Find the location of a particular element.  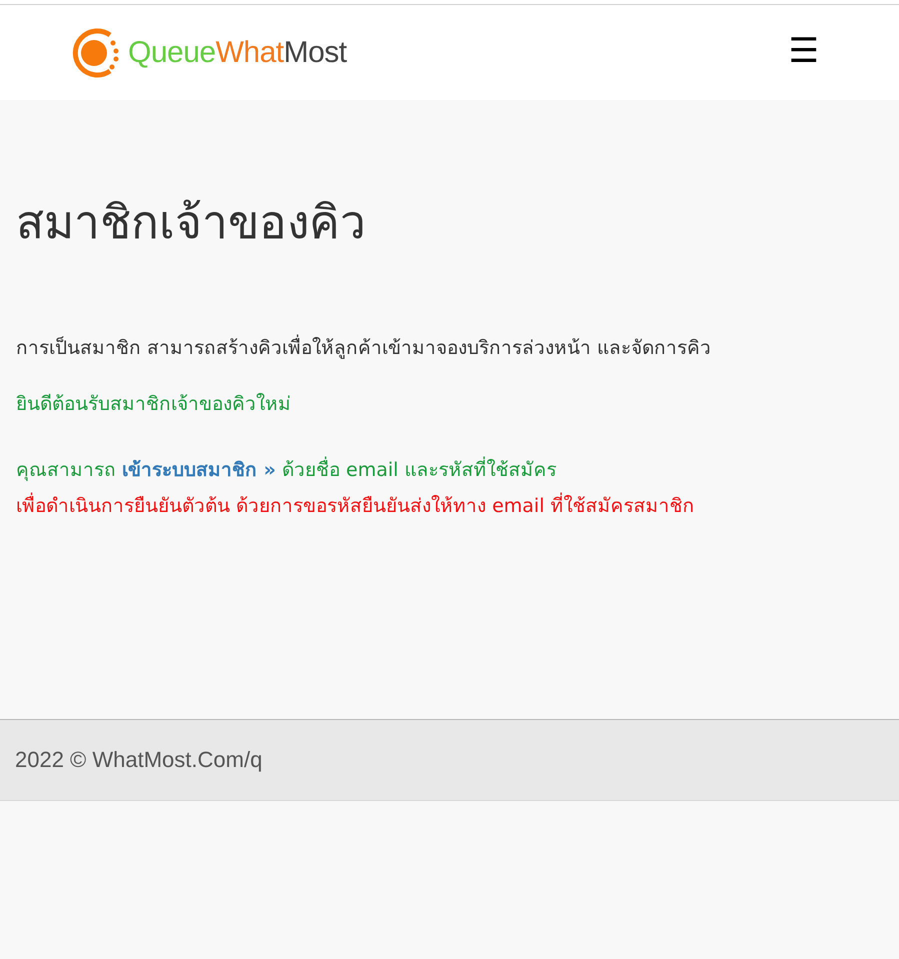

page-title: สมาชิกเจ้าของคิว is located at coordinates (191, 222).